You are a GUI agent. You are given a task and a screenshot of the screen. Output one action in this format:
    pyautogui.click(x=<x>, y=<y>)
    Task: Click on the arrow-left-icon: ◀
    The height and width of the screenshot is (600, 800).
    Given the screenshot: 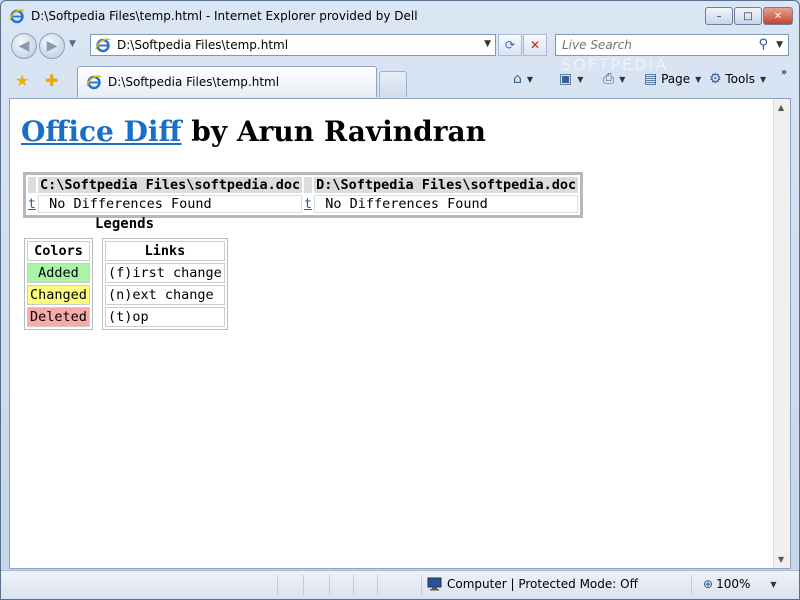 What is the action you would take?
    pyautogui.click(x=24, y=46)
    